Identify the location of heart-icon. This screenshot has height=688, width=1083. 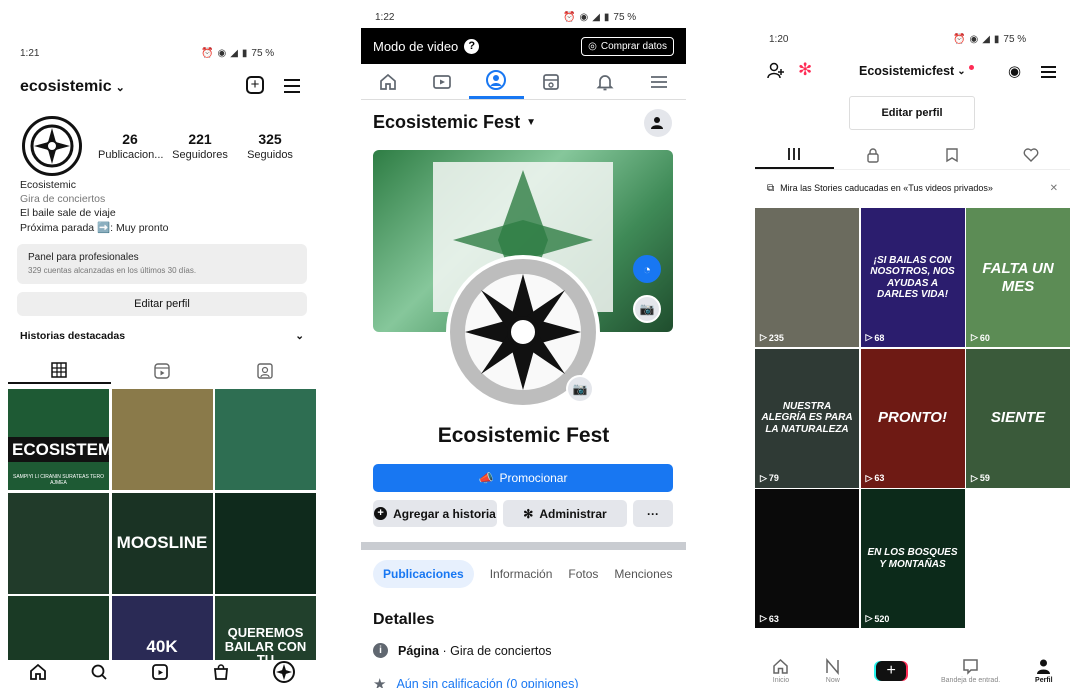
(1031, 154).